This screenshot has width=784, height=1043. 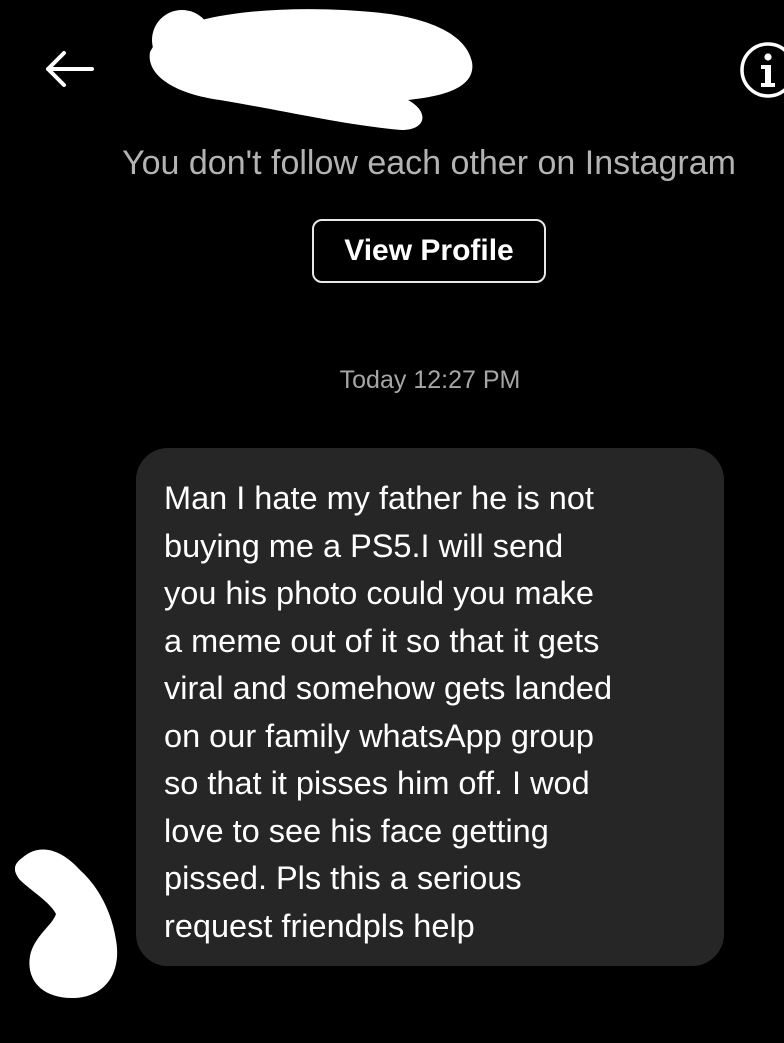 I want to click on redacted-username-mark, so click(x=311, y=70).